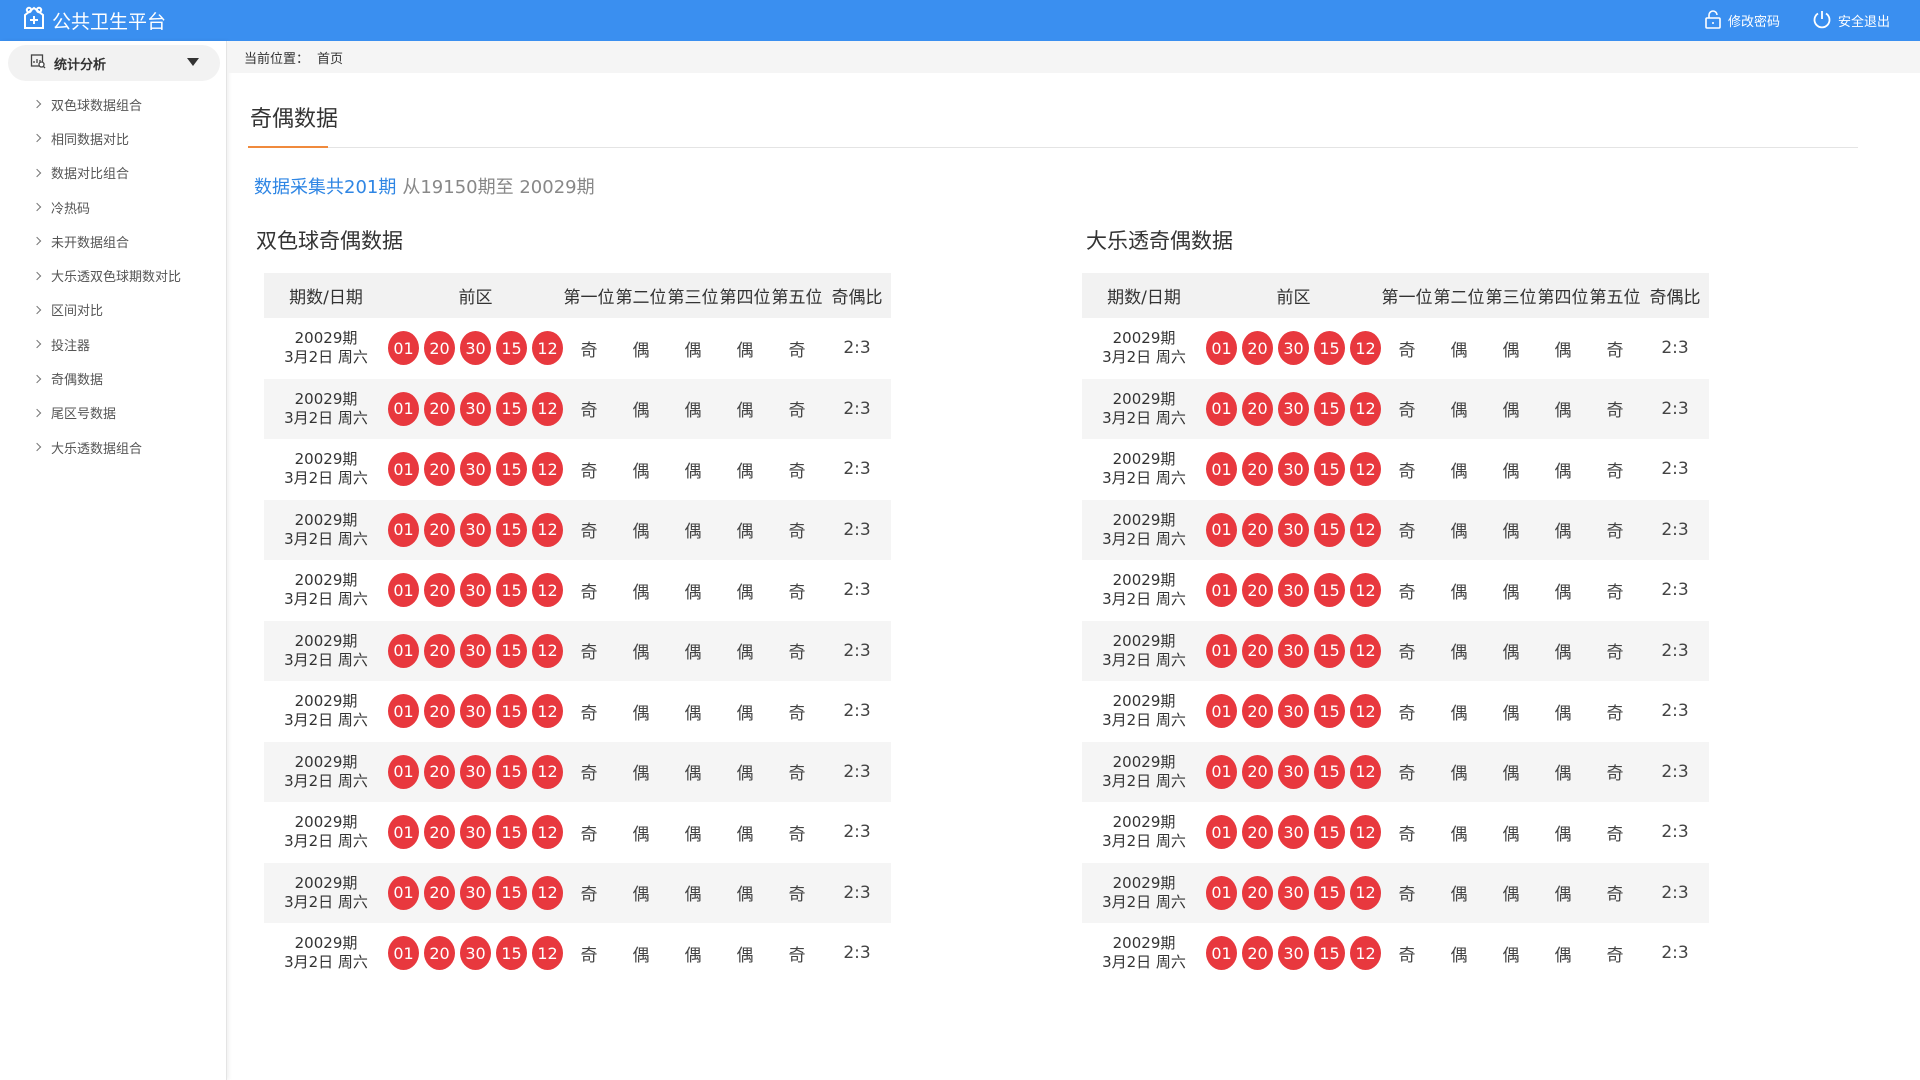 This screenshot has height=1080, width=1920. Describe the element at coordinates (1742, 21) in the screenshot. I see `change-password-button: 修改密码` at that location.